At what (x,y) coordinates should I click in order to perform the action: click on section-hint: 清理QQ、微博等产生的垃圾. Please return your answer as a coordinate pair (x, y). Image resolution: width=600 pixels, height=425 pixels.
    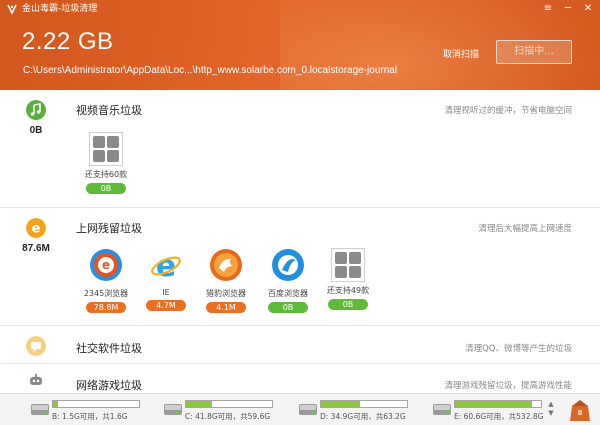
    Looking at the image, I should click on (518, 349).